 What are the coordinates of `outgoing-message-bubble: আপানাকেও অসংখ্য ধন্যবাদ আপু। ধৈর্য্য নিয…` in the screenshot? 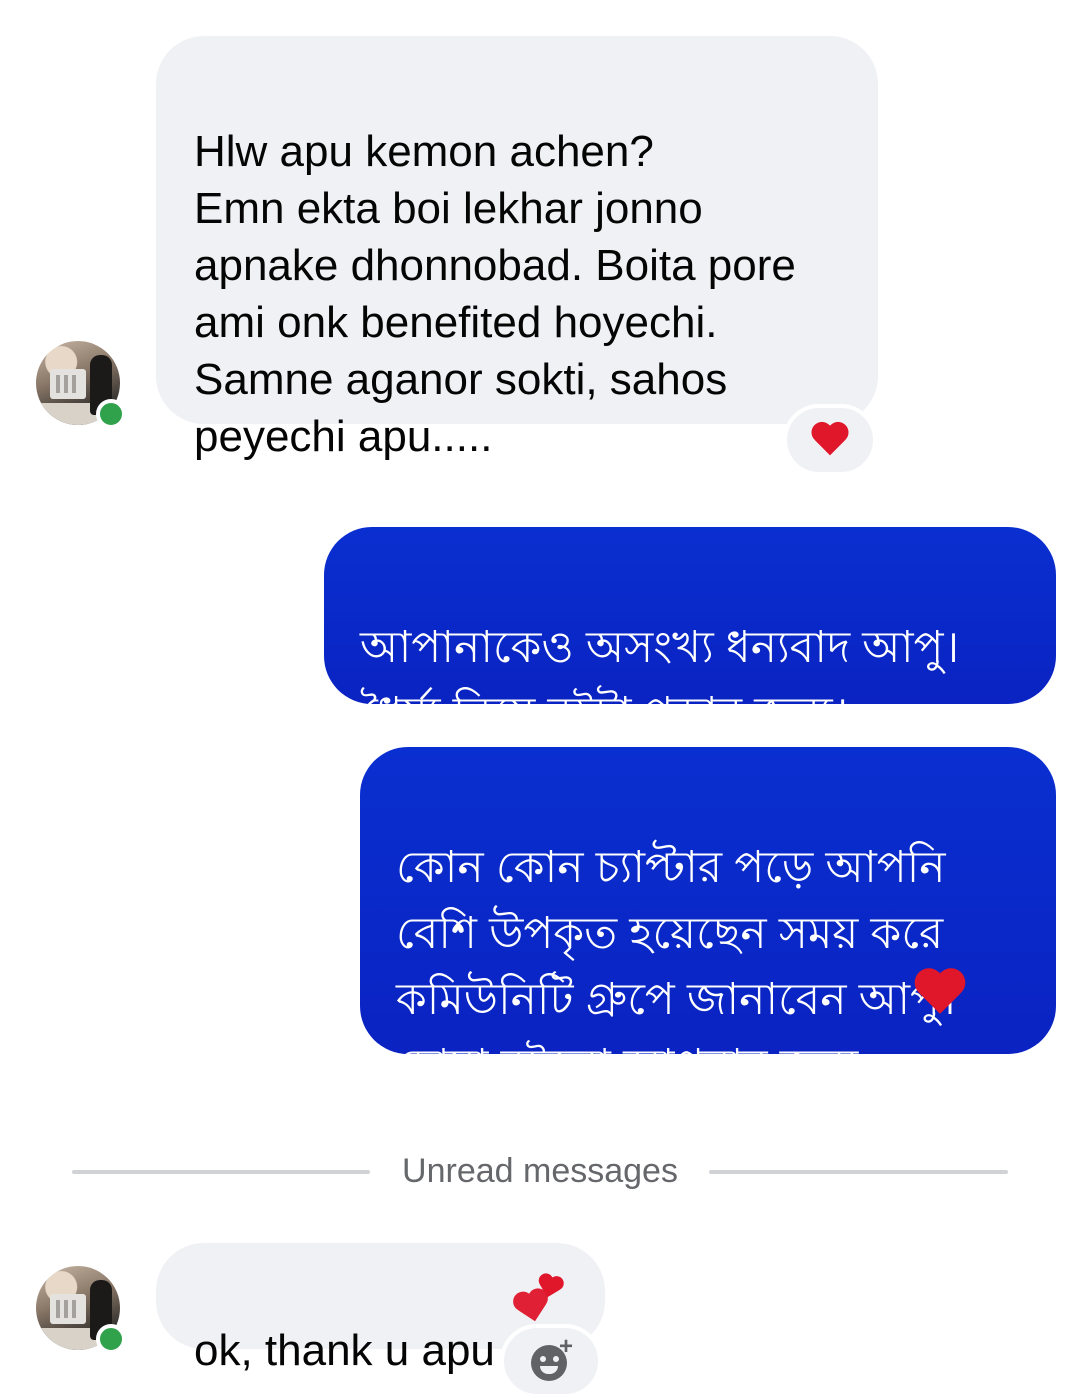 It's located at (690, 632).